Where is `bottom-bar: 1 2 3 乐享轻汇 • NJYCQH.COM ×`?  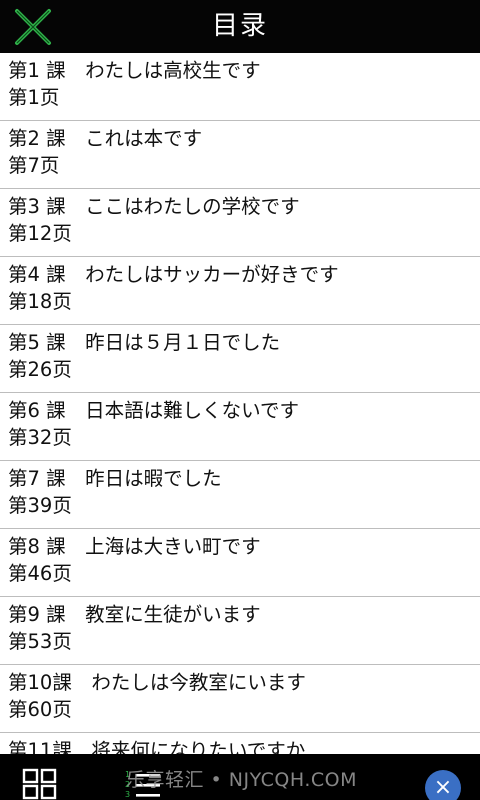
bottom-bar: 1 2 3 乐享轻汇 • NJYCQH.COM × is located at coordinates (240, 777).